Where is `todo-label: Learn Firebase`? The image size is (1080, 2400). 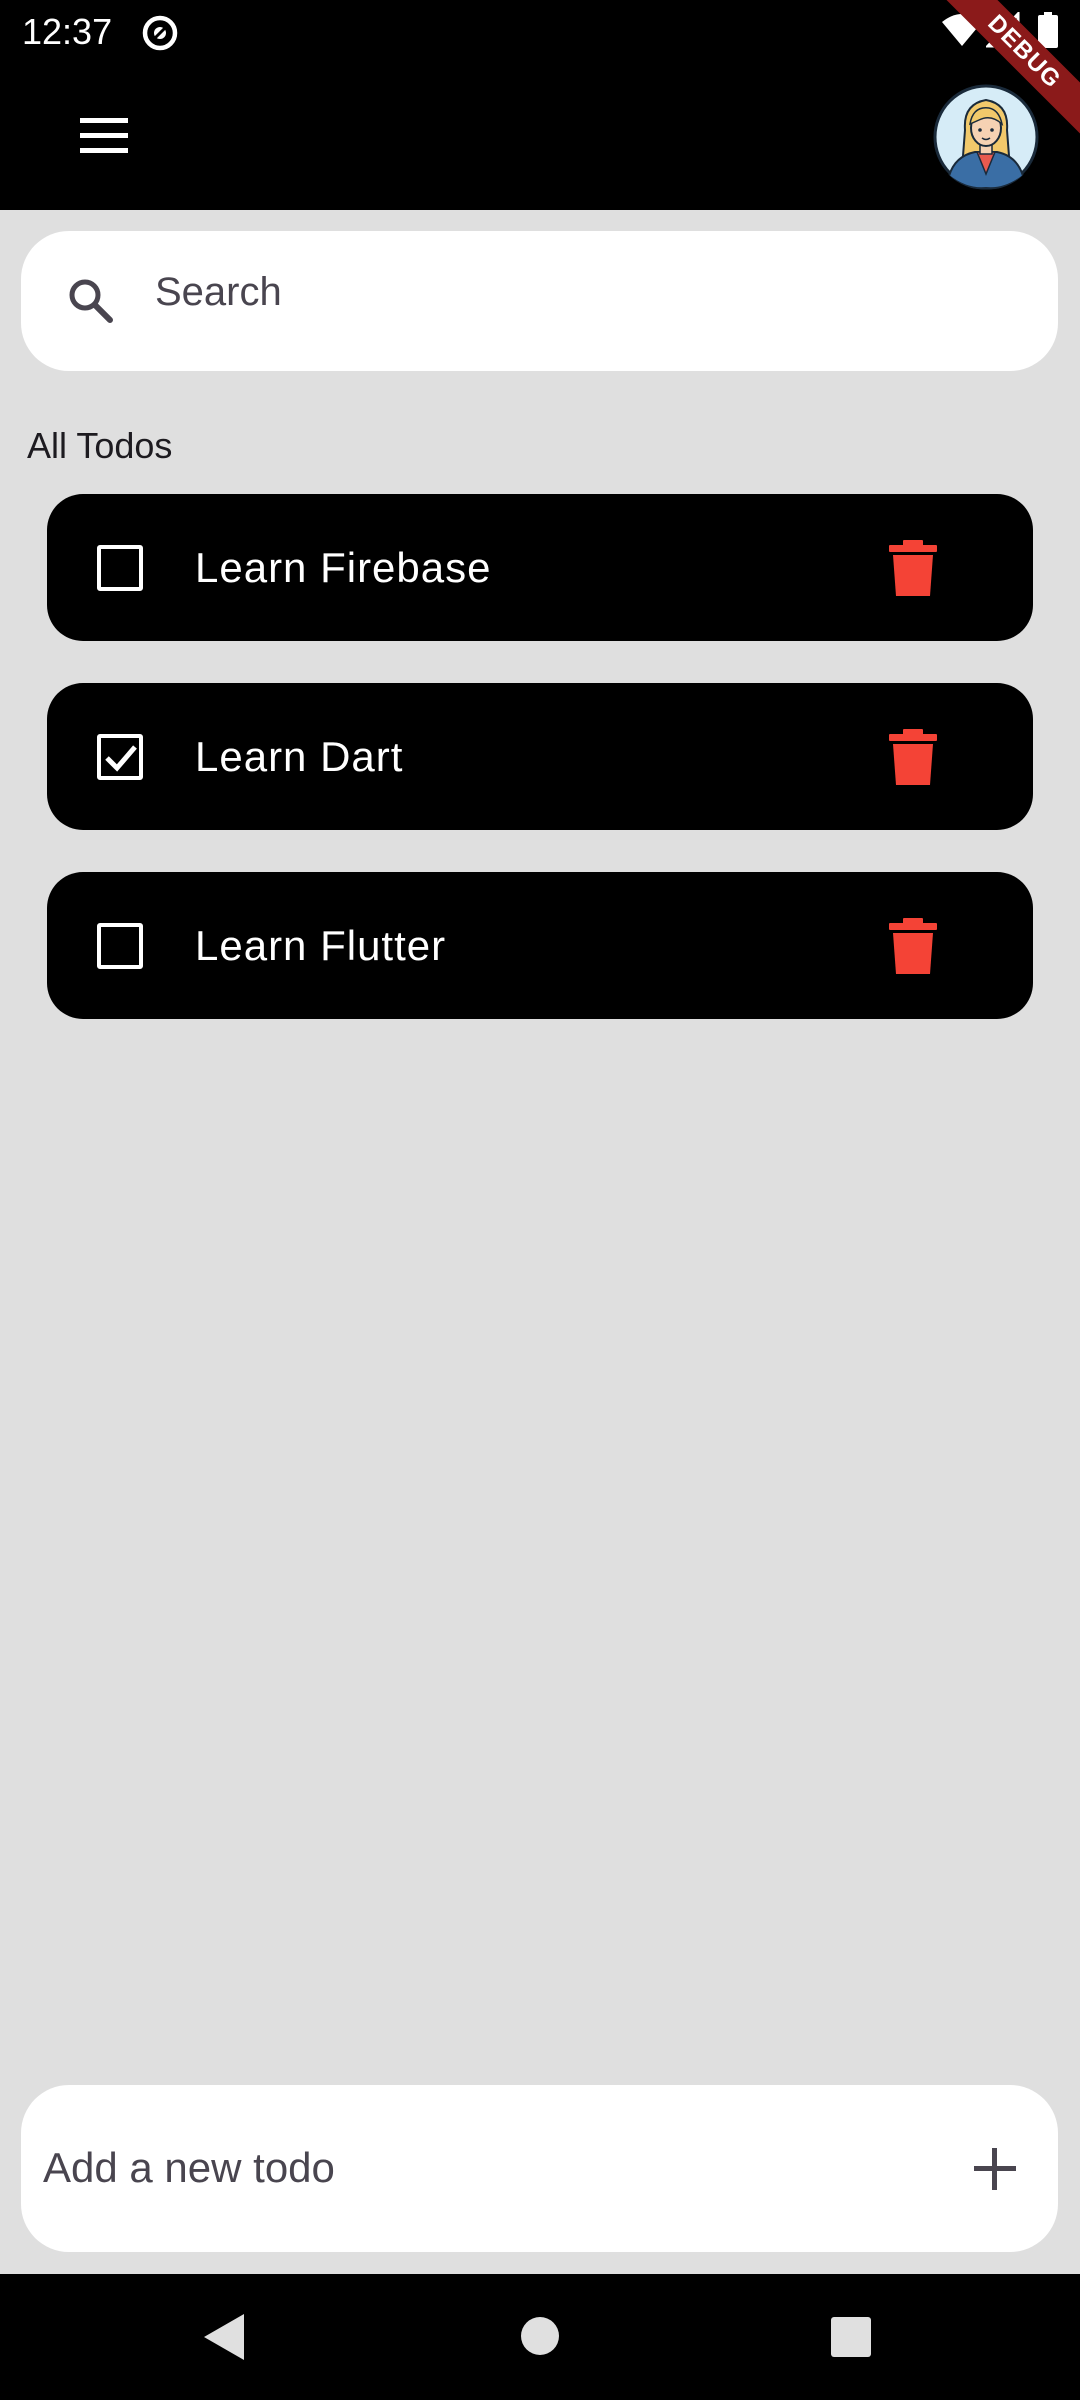 todo-label: Learn Firebase is located at coordinates (343, 567).